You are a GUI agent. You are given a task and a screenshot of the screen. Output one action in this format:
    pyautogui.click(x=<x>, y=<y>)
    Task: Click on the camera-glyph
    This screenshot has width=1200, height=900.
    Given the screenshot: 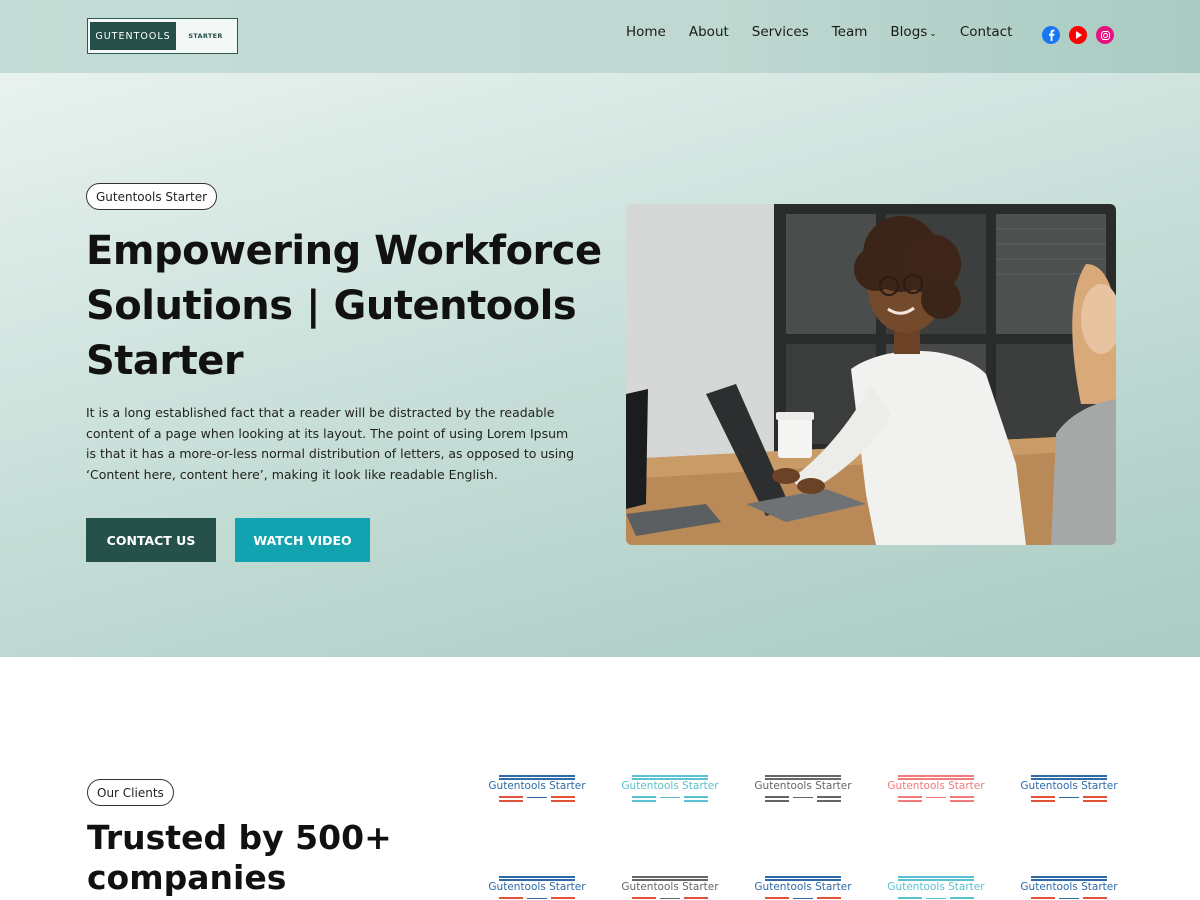 What is the action you would take?
    pyautogui.click(x=1105, y=35)
    